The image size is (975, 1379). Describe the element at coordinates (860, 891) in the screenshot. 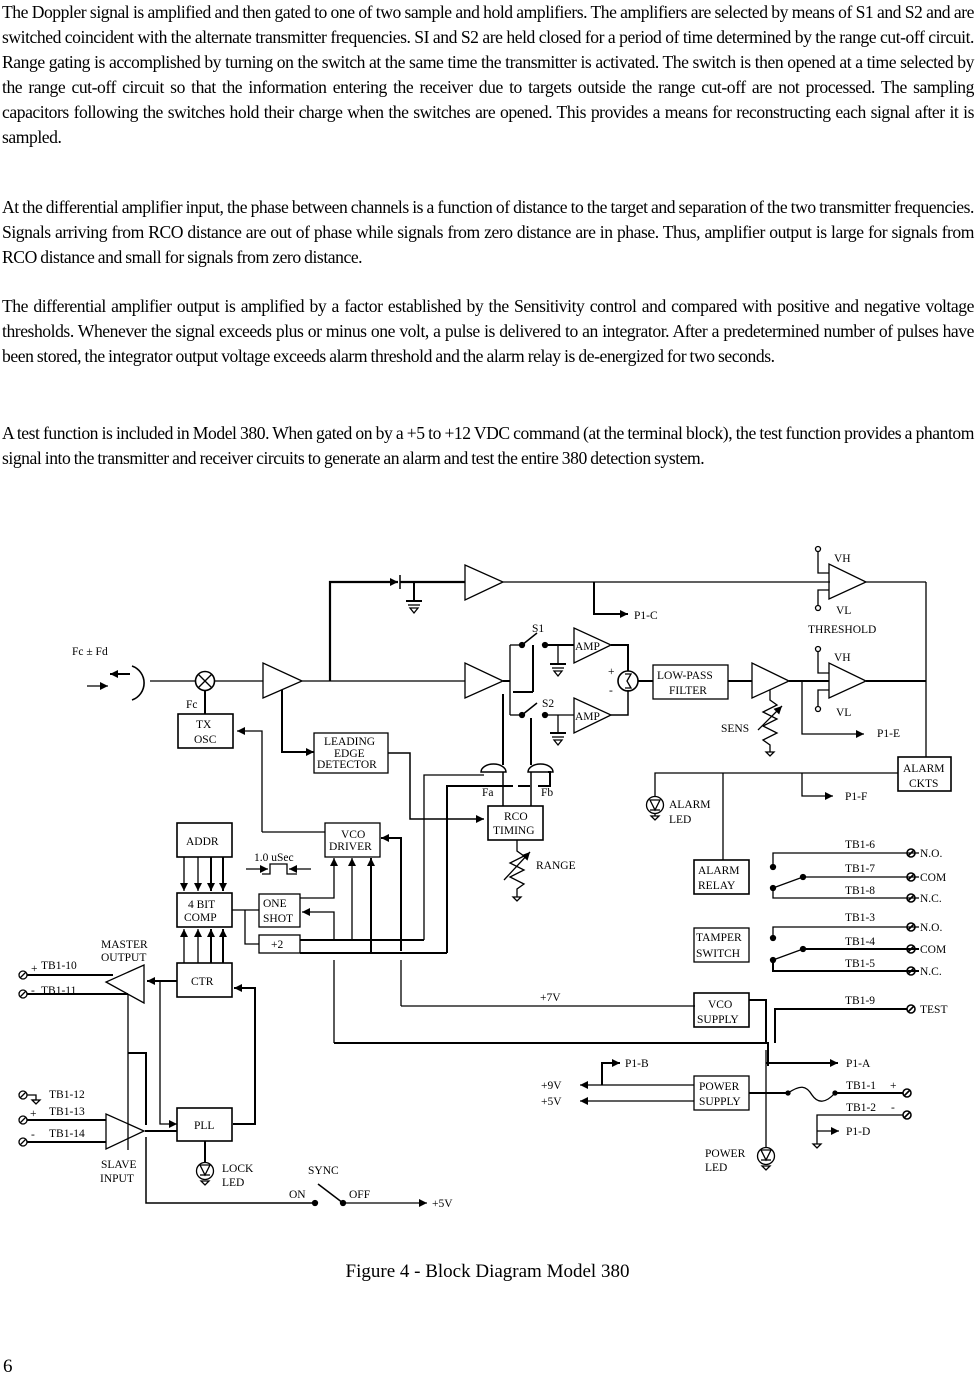

I see `label-tb1-8: TB1-8` at that location.